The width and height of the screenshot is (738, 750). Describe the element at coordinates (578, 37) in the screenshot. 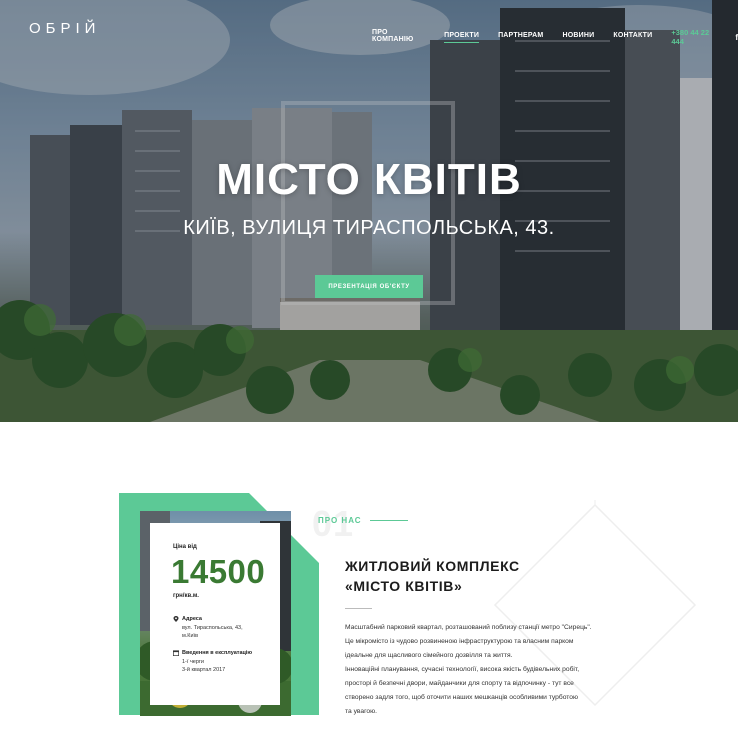

I see `nav-item-news: НОВИНИ` at that location.